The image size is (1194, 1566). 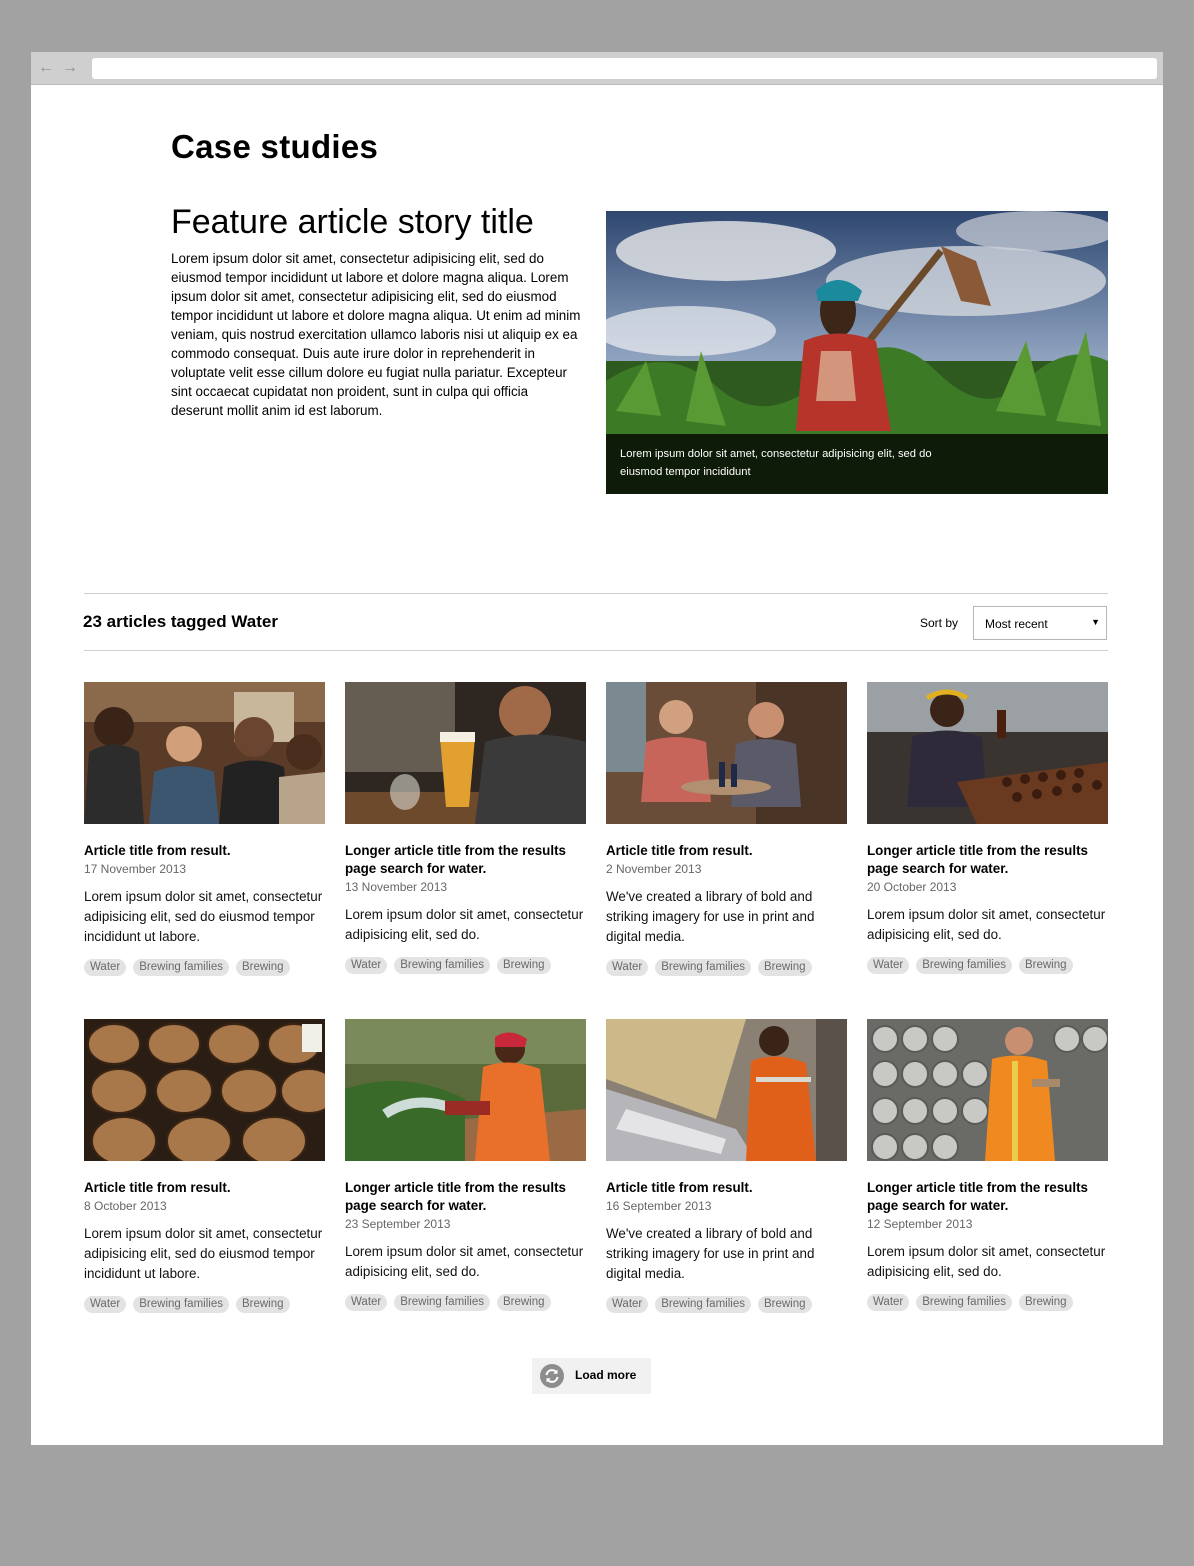 I want to click on article-date: 17 November 2013, so click(x=135, y=869).